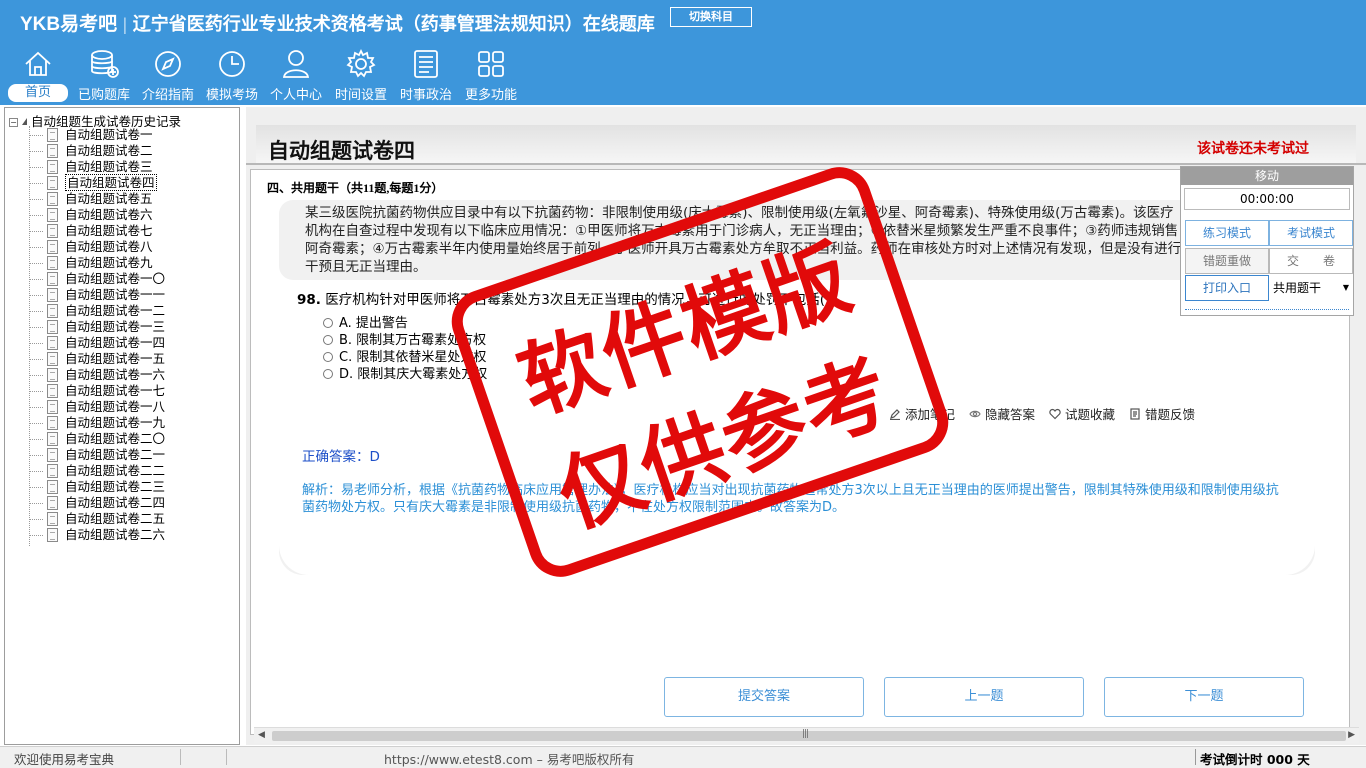 Image resolution: width=1366 pixels, height=768 pixels. Describe the element at coordinates (425, 95) in the screenshot. I see `nav-label: 时事政治` at that location.